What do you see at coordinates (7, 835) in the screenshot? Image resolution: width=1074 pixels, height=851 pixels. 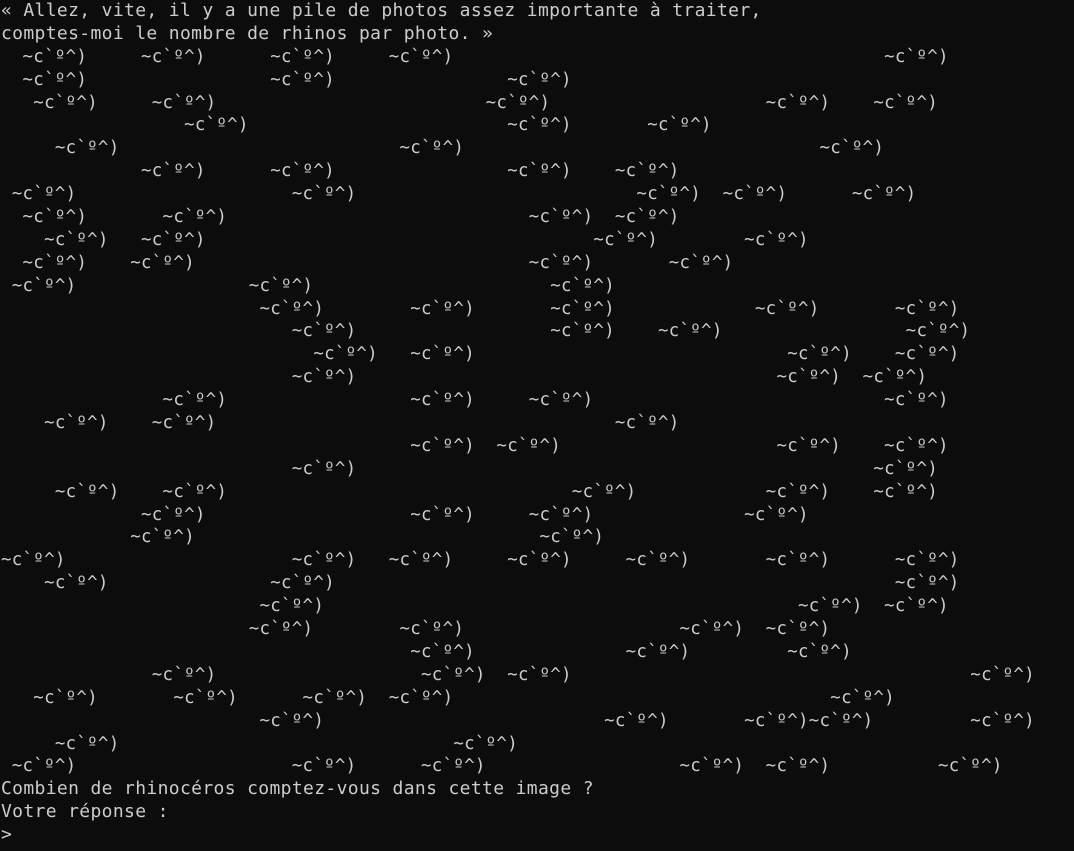 I see `prompt-symbol: >` at bounding box center [7, 835].